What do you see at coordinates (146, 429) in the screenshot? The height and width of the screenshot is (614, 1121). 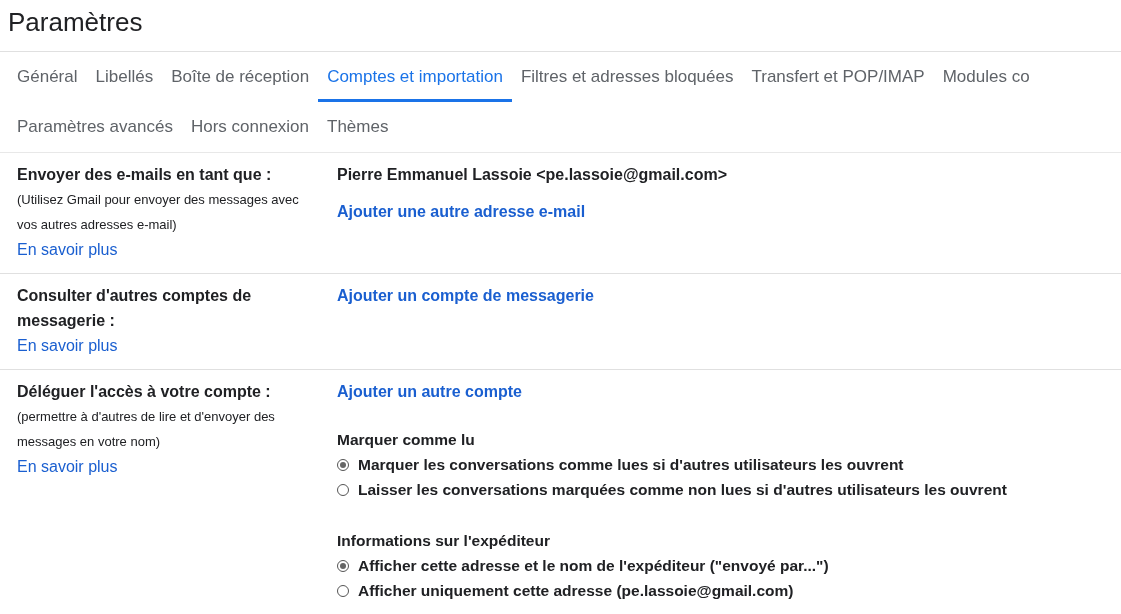 I see `section-description: (permettre à d'autres de lire et d'envoyer des messages en votre nom)` at bounding box center [146, 429].